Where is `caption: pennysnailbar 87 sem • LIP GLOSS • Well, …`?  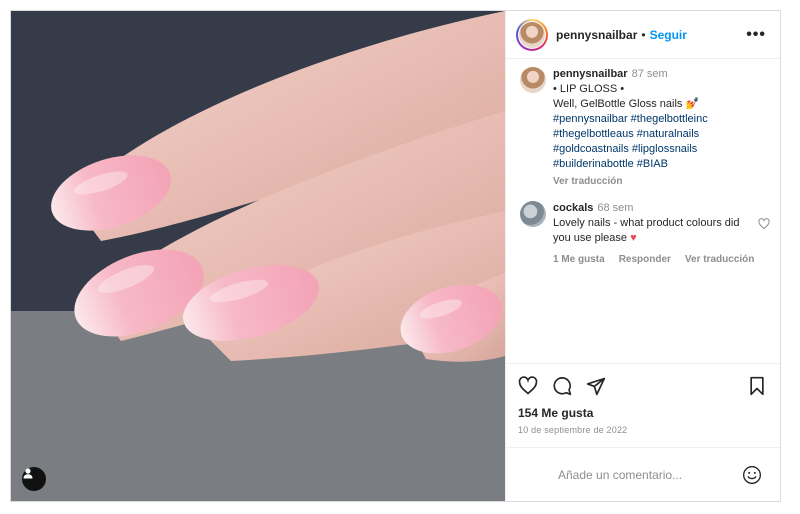
caption: pennysnailbar 87 sem • LIP GLOSS • Well, … is located at coordinates (645, 128).